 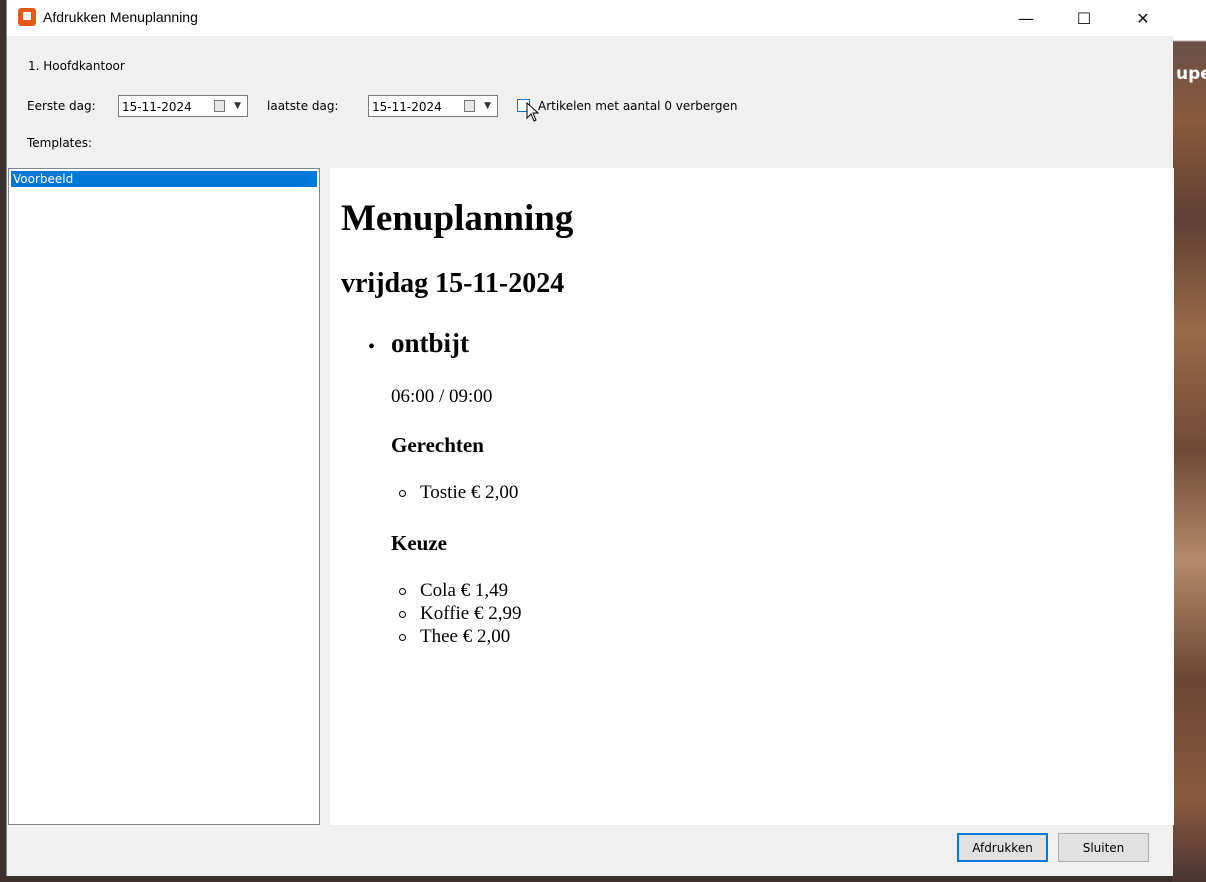 What do you see at coordinates (120, 17) in the screenshot?
I see `window-title: Afdrukken Menuplanning` at bounding box center [120, 17].